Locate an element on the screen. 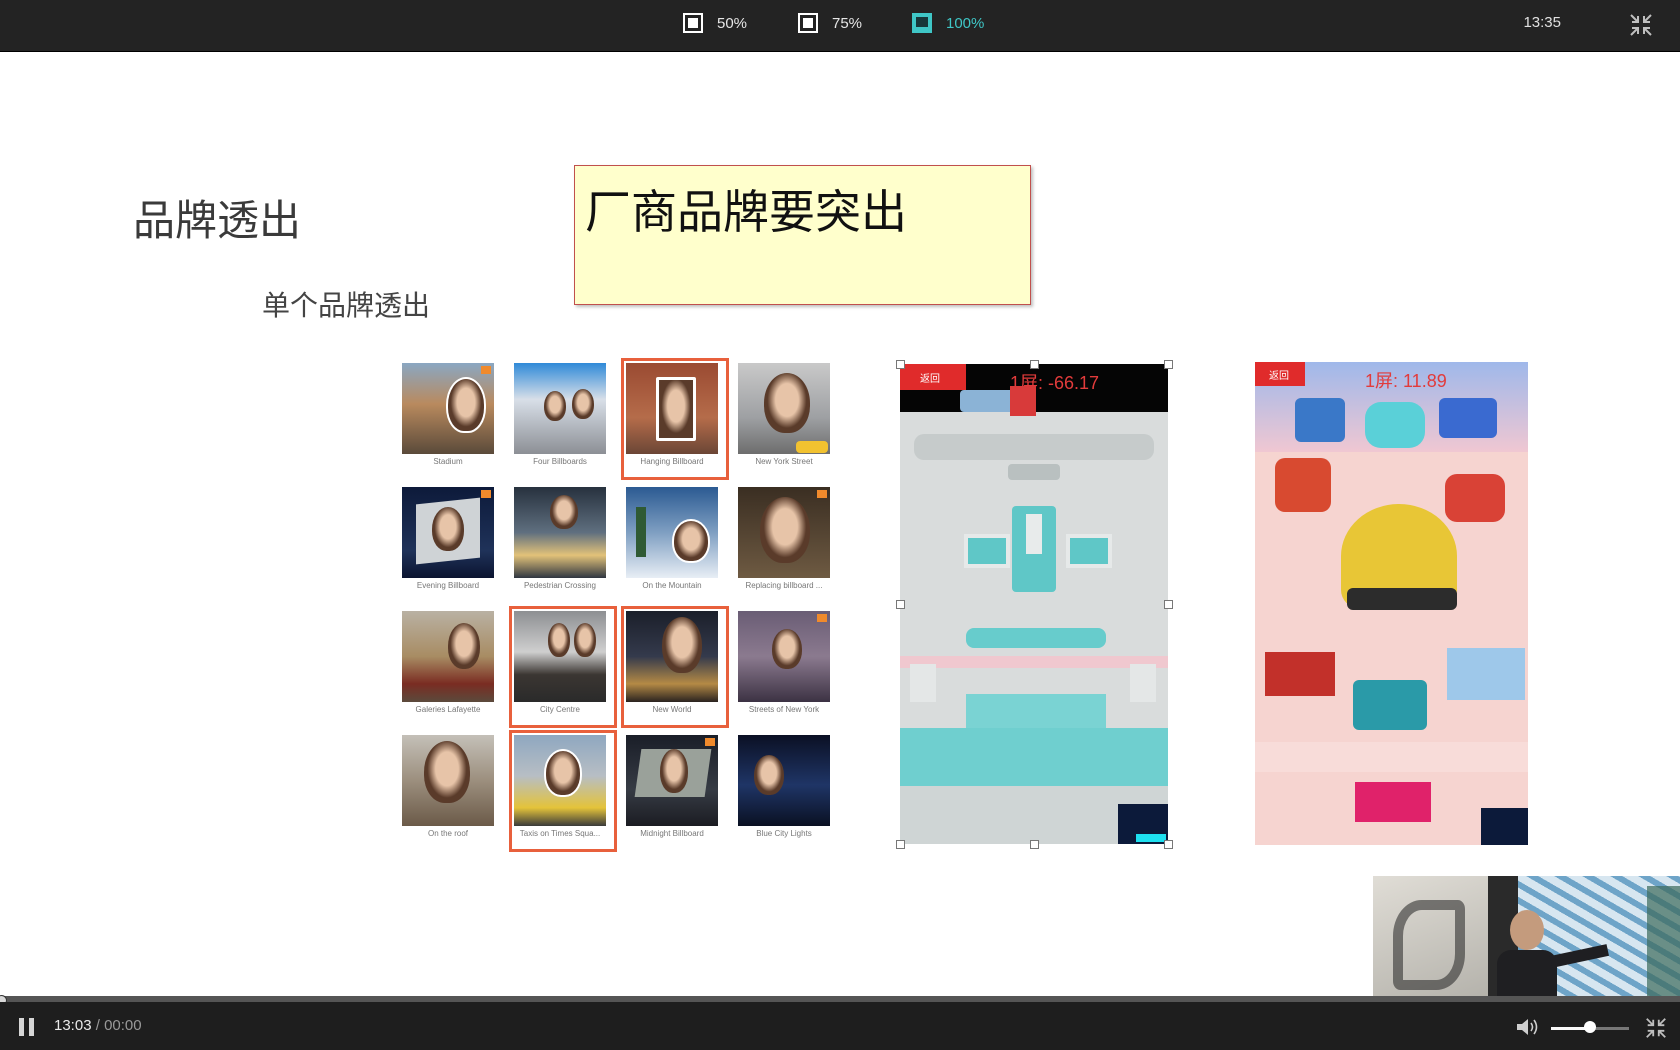  zoom-50-label: 50% is located at coordinates (732, 23).